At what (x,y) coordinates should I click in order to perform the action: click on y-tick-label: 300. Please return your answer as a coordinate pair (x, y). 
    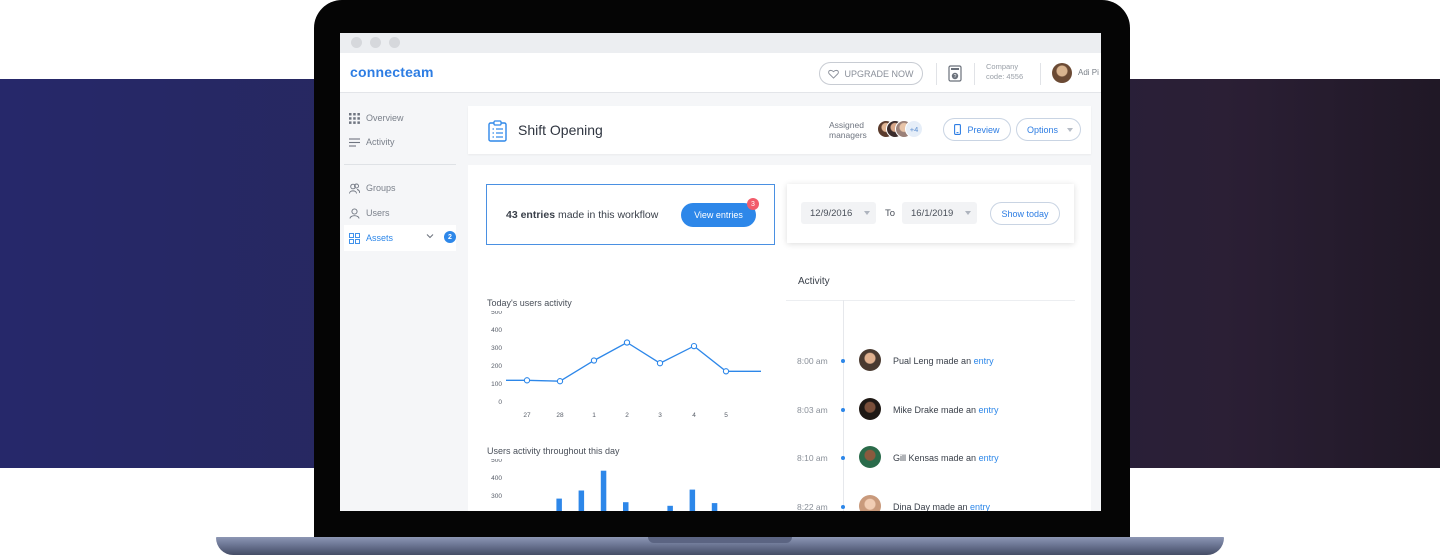
    Looking at the image, I should click on (496, 348).